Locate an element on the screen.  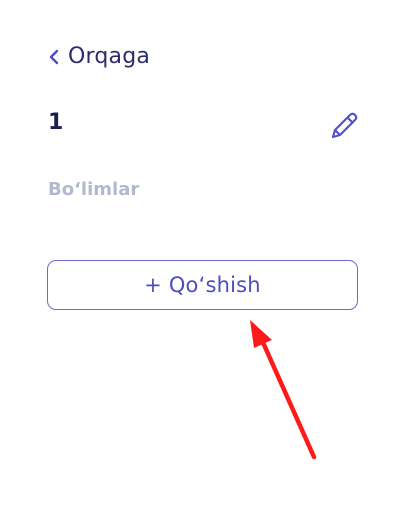
back-label: Orqaga is located at coordinates (109, 56).